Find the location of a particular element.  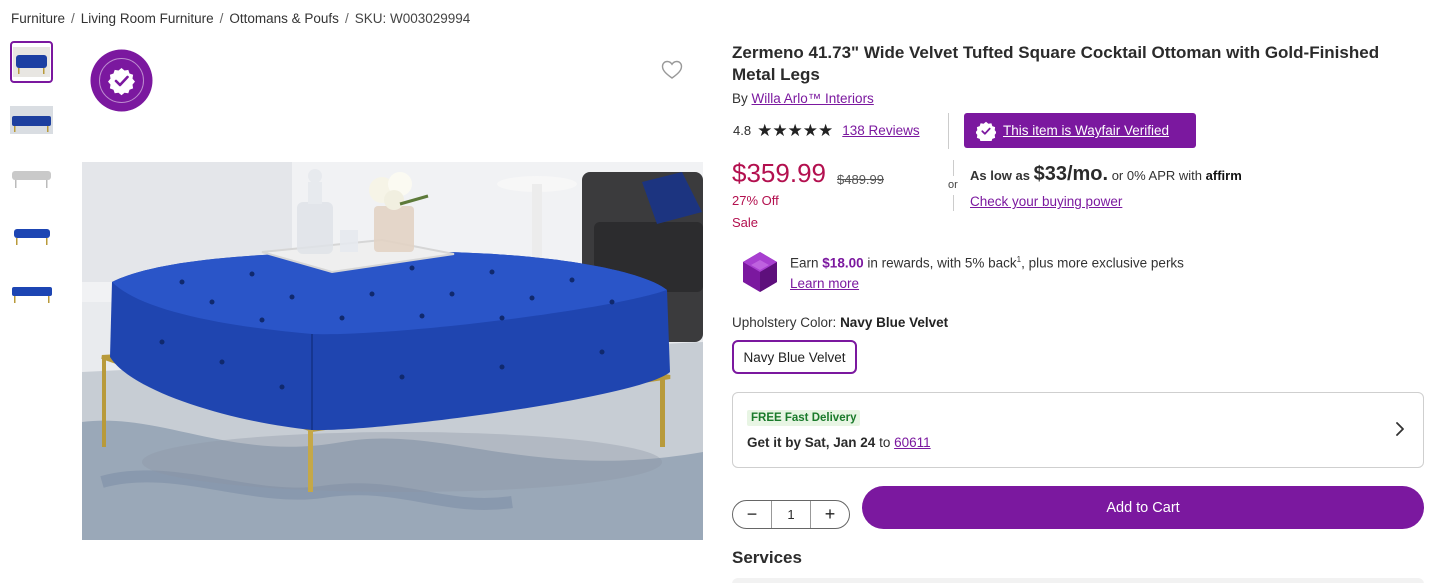

quantity-stepper: − 1 + is located at coordinates (791, 514).